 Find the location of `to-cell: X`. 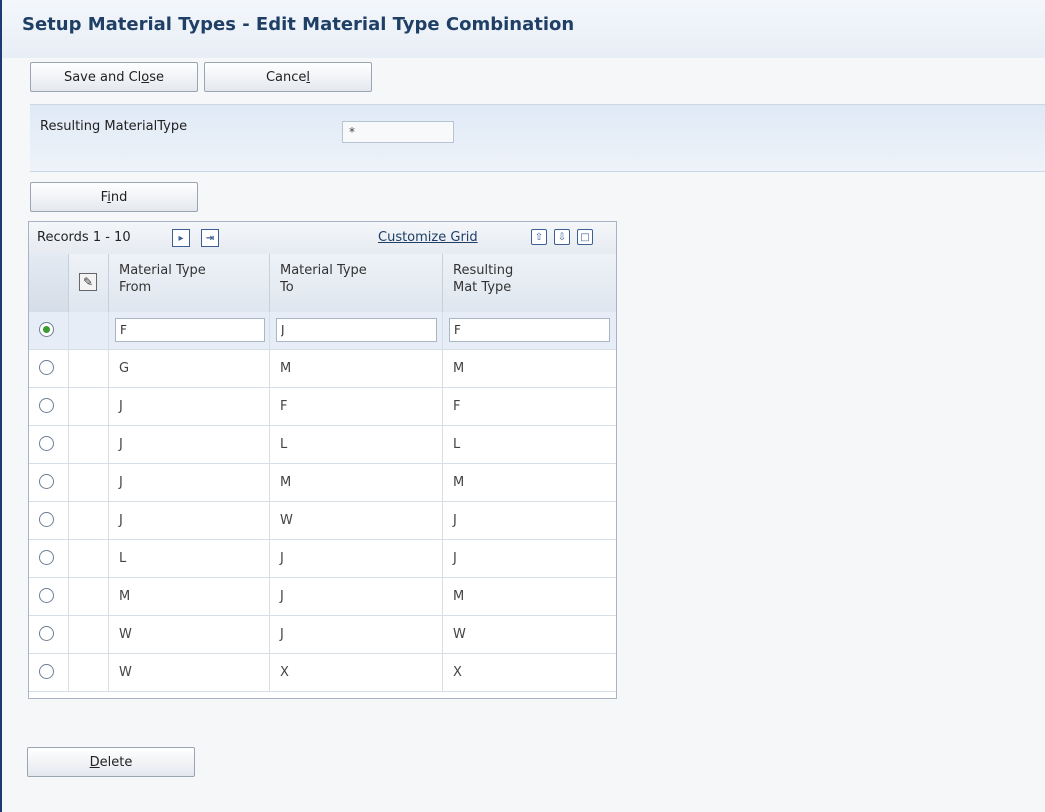

to-cell: X is located at coordinates (356, 672).